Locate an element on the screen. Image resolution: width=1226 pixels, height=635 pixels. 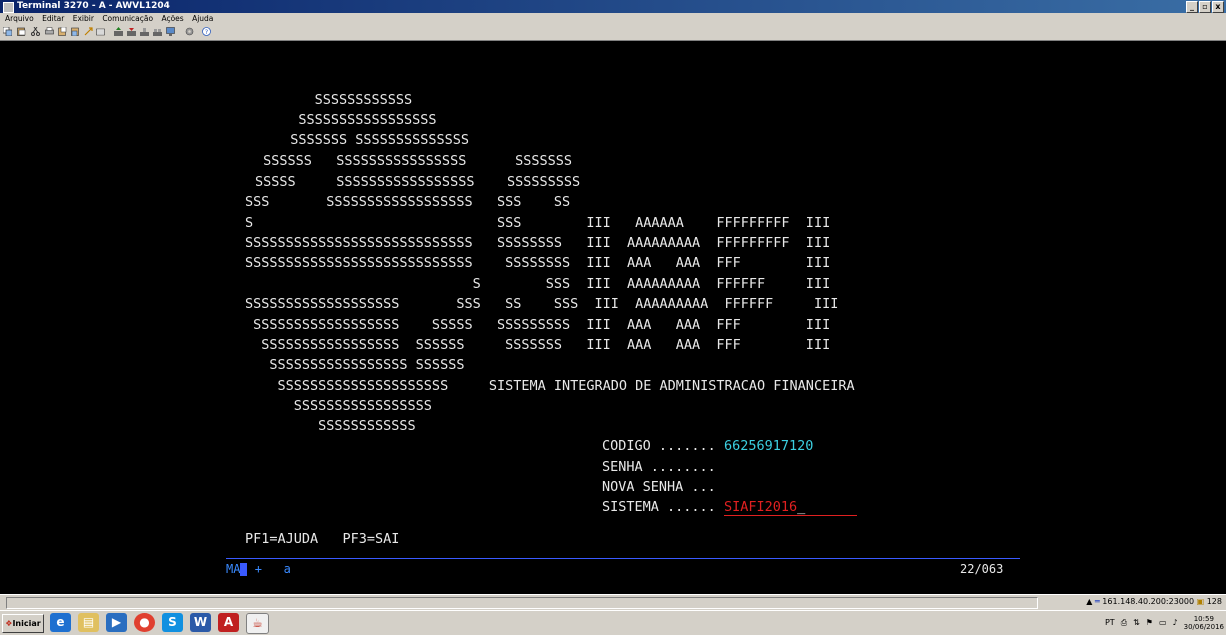
ie-icon: e is located at coordinates (60, 622).